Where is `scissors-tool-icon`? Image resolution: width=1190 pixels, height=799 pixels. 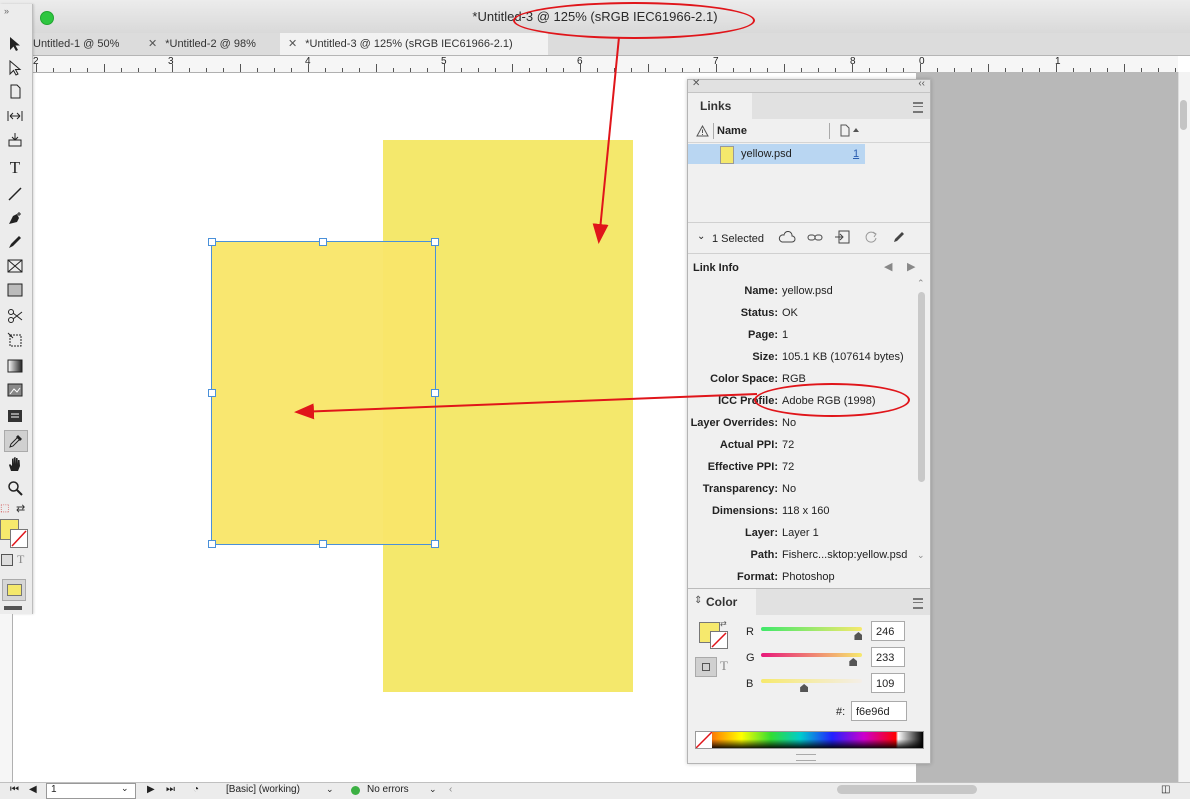
scissors-tool-icon is located at coordinates (15, 316).